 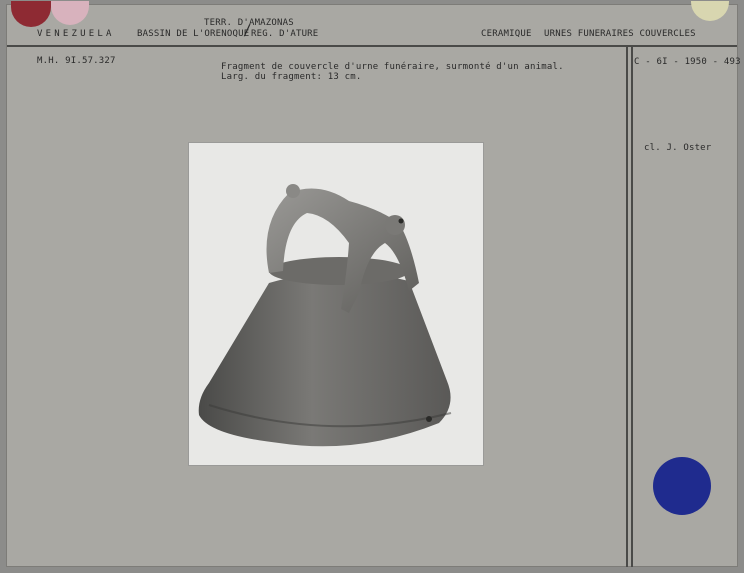 What do you see at coordinates (193, 34) in the screenshot?
I see `basin-label: BASSIN DE L'ORENOQUE` at bounding box center [193, 34].